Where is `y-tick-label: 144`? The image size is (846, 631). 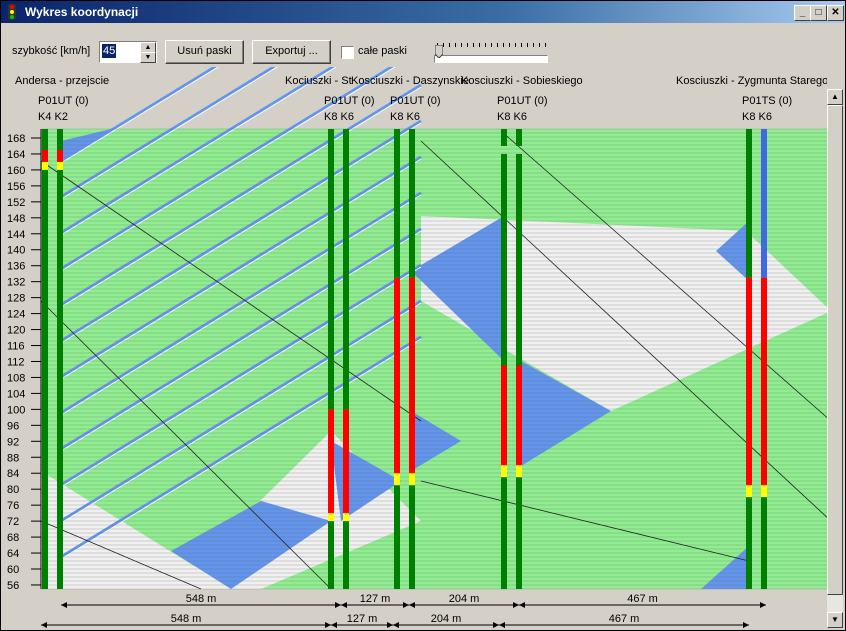
y-tick-label: 144 is located at coordinates (16, 235).